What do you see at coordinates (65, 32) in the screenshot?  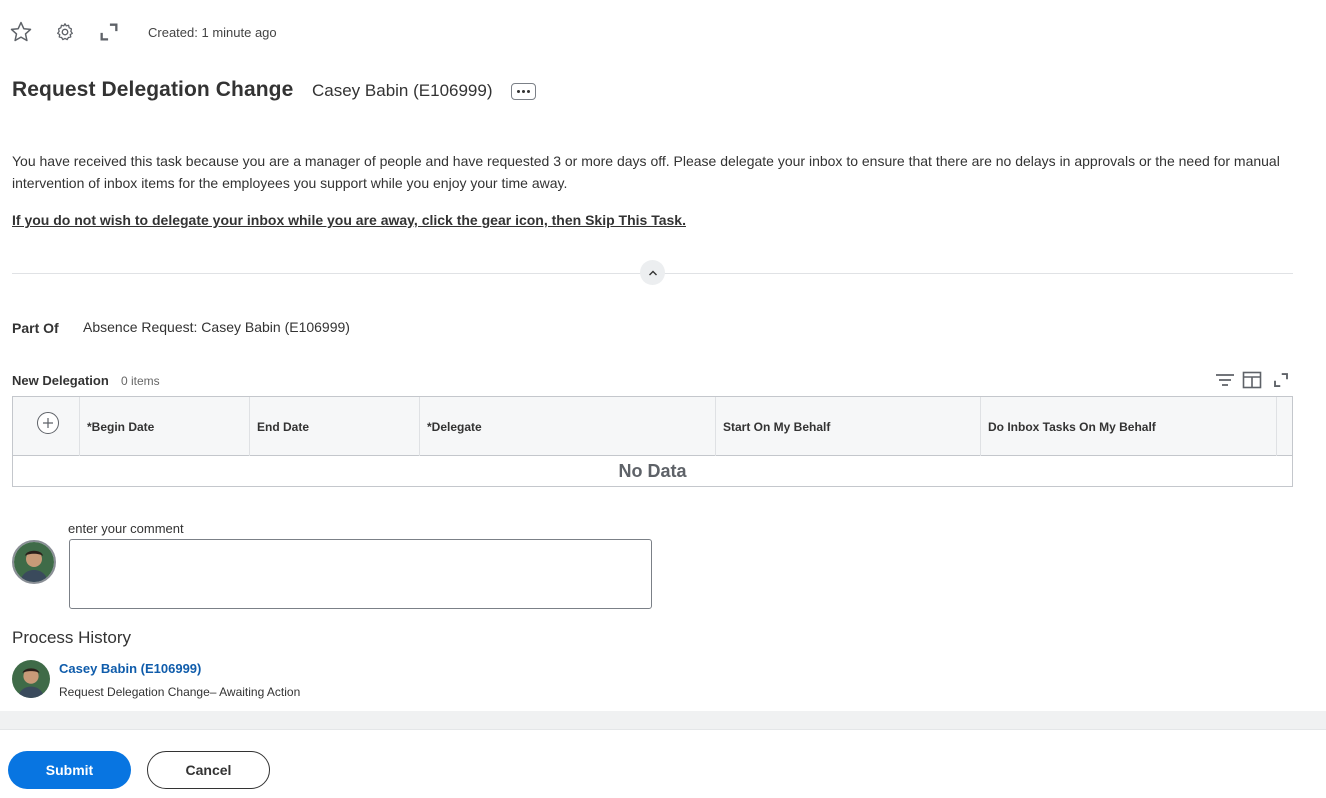 I see `gear-icon` at bounding box center [65, 32].